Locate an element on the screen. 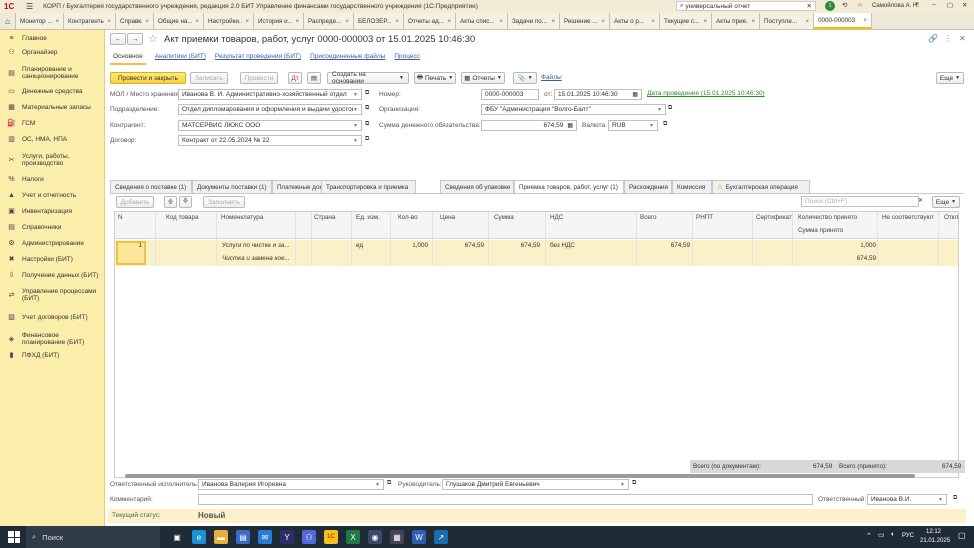  table-cell-n: 1 is located at coordinates (130, 245).